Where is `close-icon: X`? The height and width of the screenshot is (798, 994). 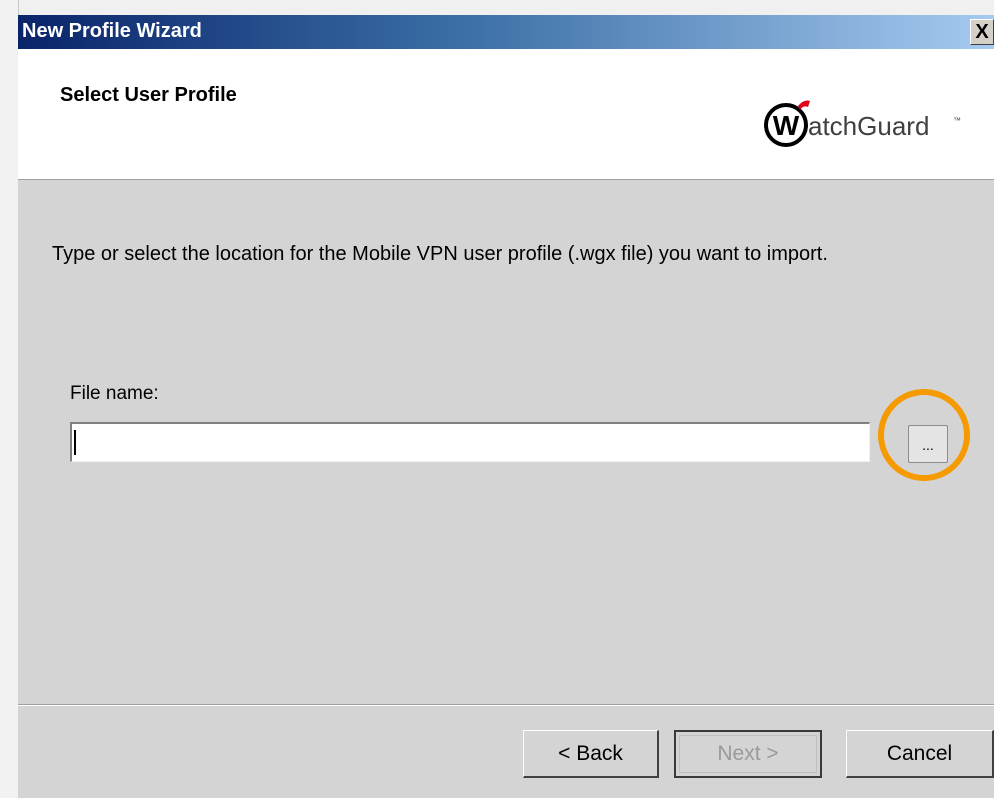 close-icon: X is located at coordinates (982, 31).